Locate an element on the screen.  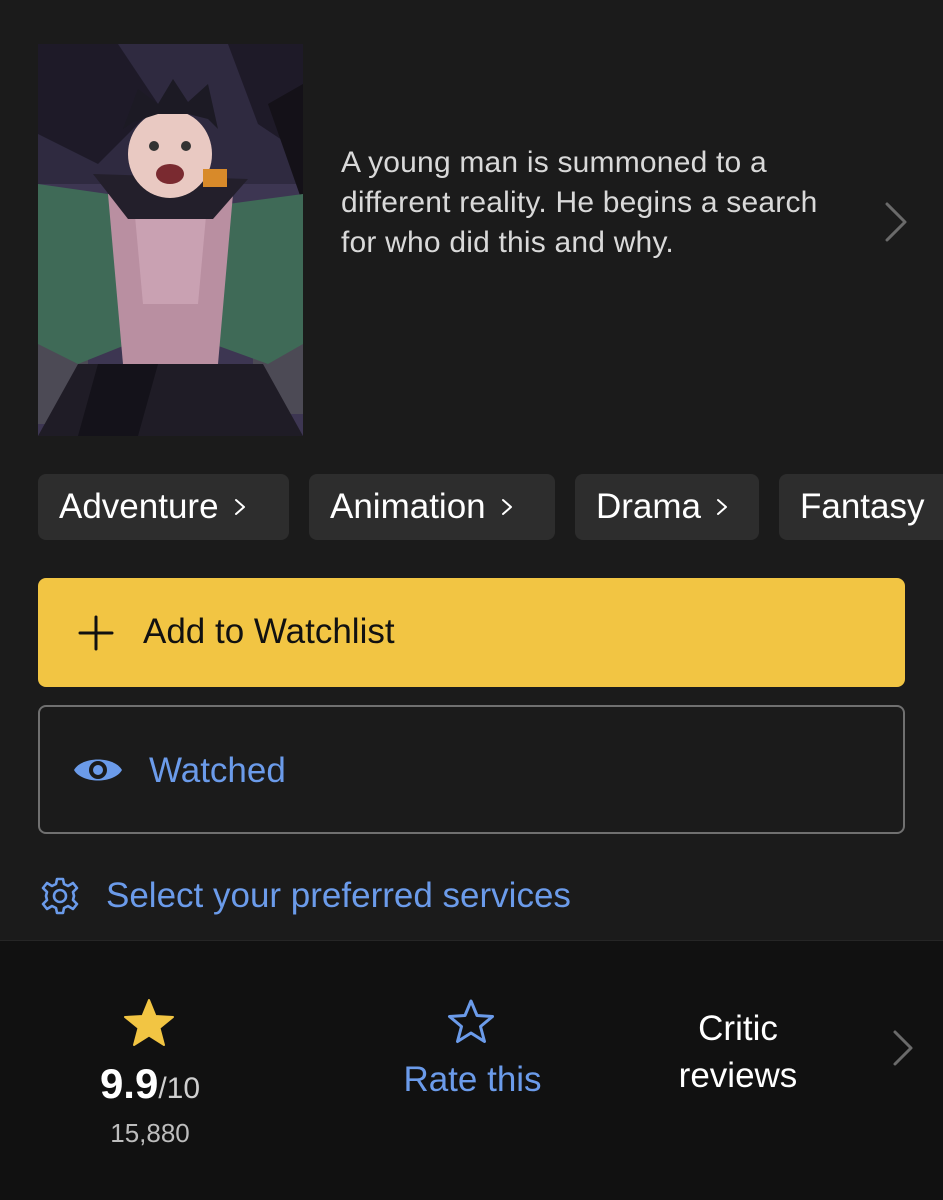
critic-reviews-label-line2: reviews is located at coordinates (738, 1075).